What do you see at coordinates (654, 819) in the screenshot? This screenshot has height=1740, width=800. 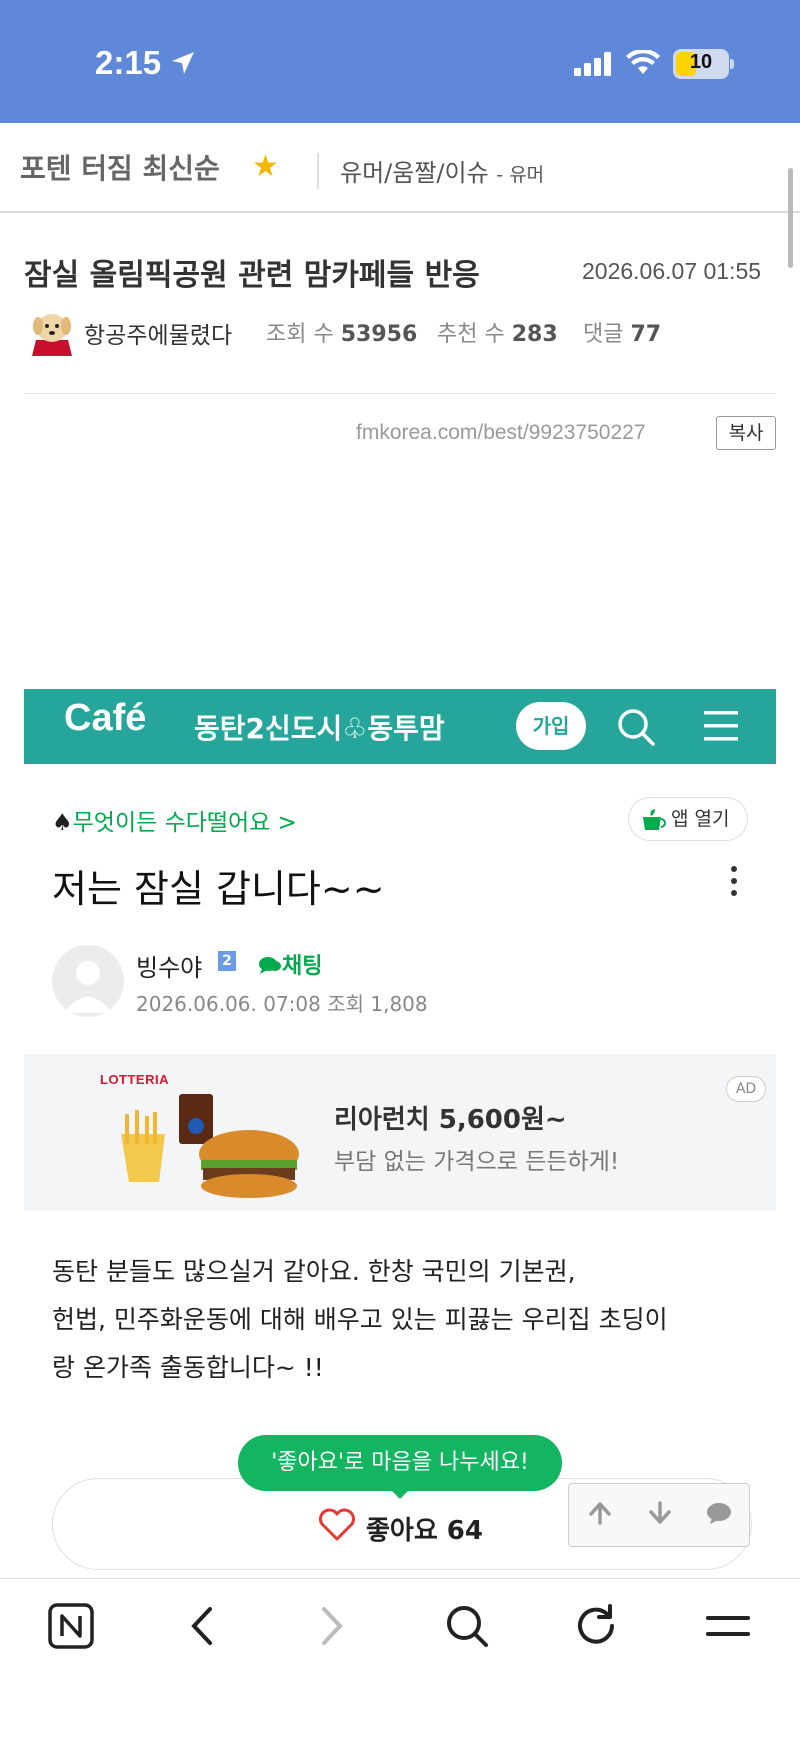 I see `cup-icon` at bounding box center [654, 819].